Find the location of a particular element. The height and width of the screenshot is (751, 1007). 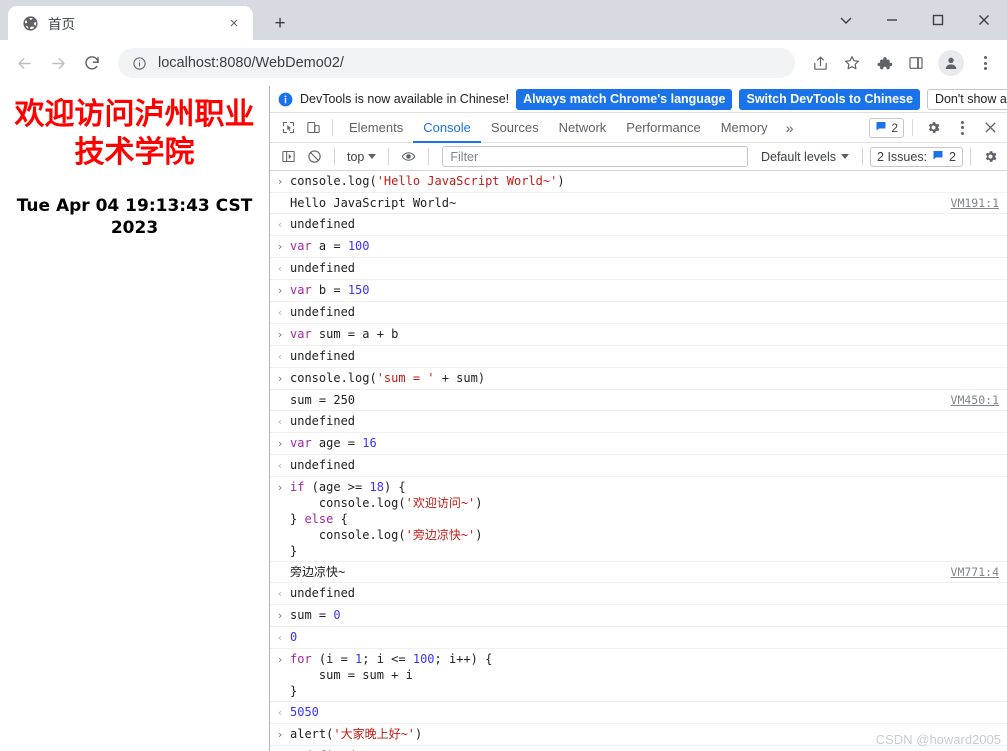

issues-count: 2 is located at coordinates (952, 156).